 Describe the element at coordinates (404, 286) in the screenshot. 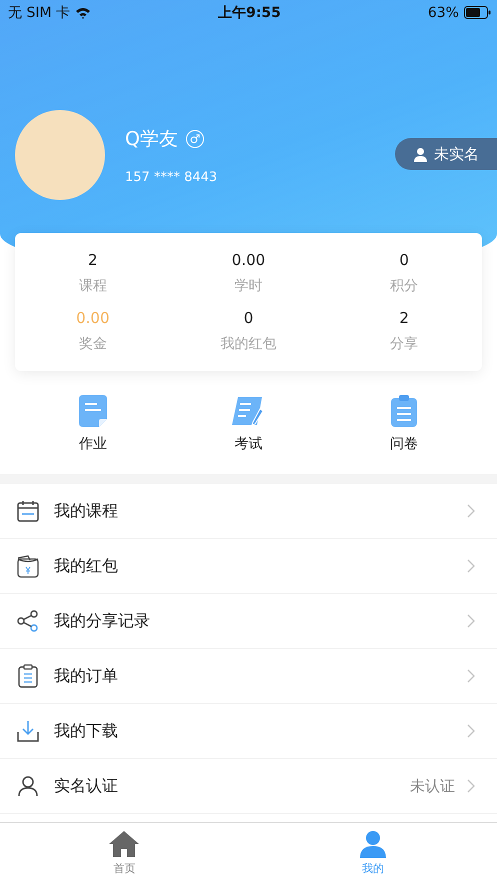

I see `stat-label: 积分` at that location.